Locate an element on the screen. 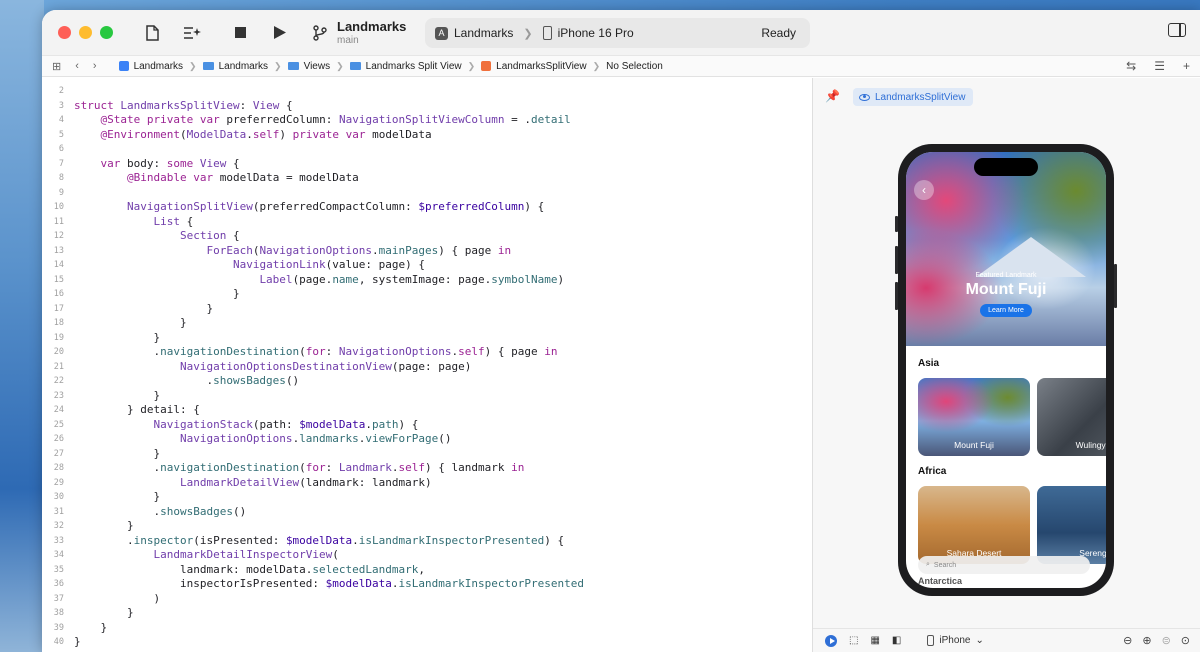  chevron-right-icon: ❯ is located at coordinates (278, 65).